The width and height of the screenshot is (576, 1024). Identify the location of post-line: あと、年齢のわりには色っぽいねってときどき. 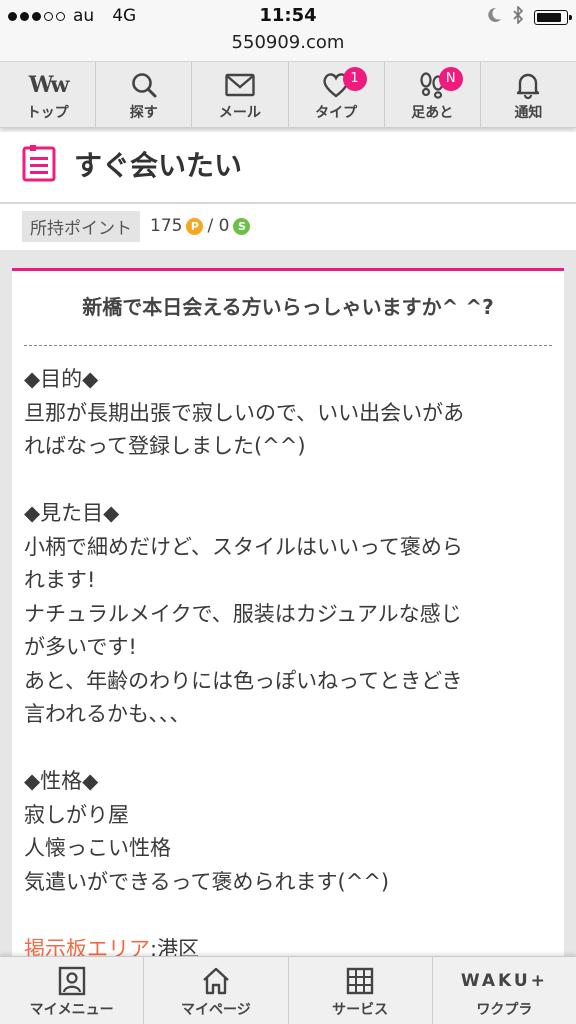
(243, 680).